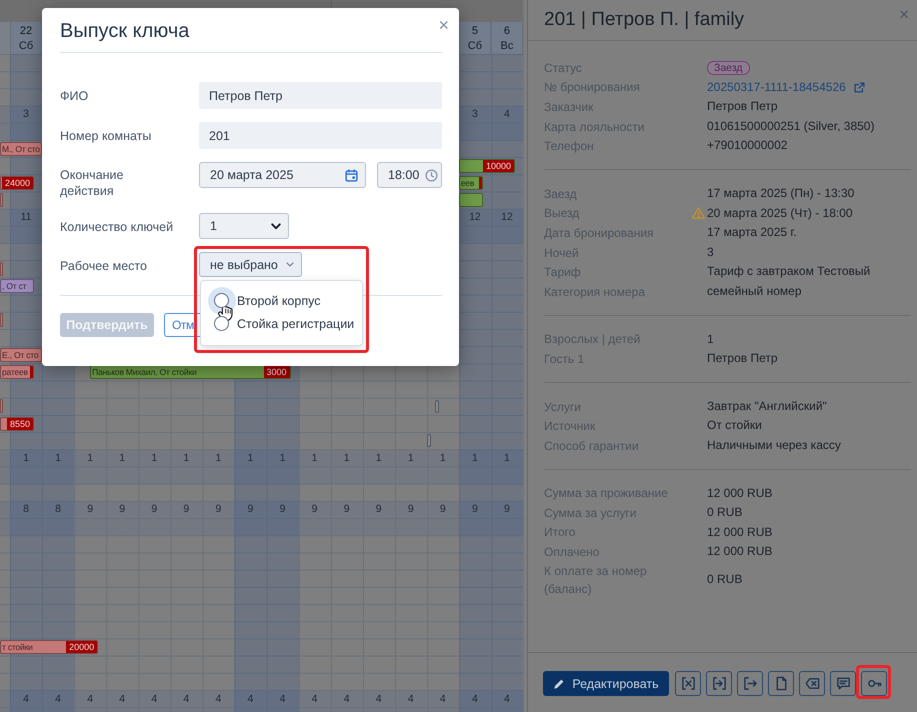 This screenshot has height=712, width=917. What do you see at coordinates (470, 200) in the screenshot?
I see `booking-bar` at bounding box center [470, 200].